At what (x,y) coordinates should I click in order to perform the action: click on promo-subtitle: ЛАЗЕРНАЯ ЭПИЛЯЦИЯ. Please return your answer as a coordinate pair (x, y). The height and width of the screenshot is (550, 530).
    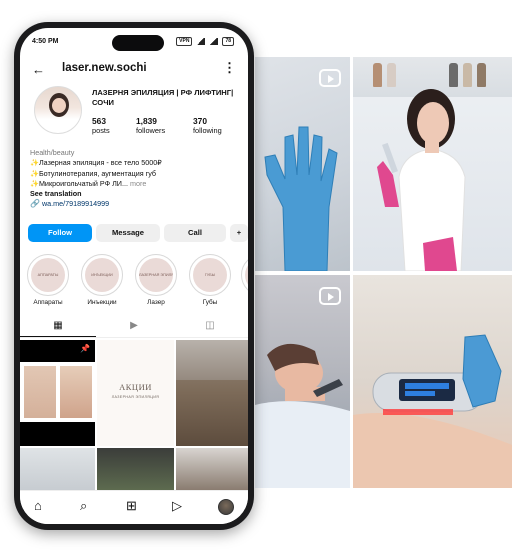
    Looking at the image, I should click on (135, 397).